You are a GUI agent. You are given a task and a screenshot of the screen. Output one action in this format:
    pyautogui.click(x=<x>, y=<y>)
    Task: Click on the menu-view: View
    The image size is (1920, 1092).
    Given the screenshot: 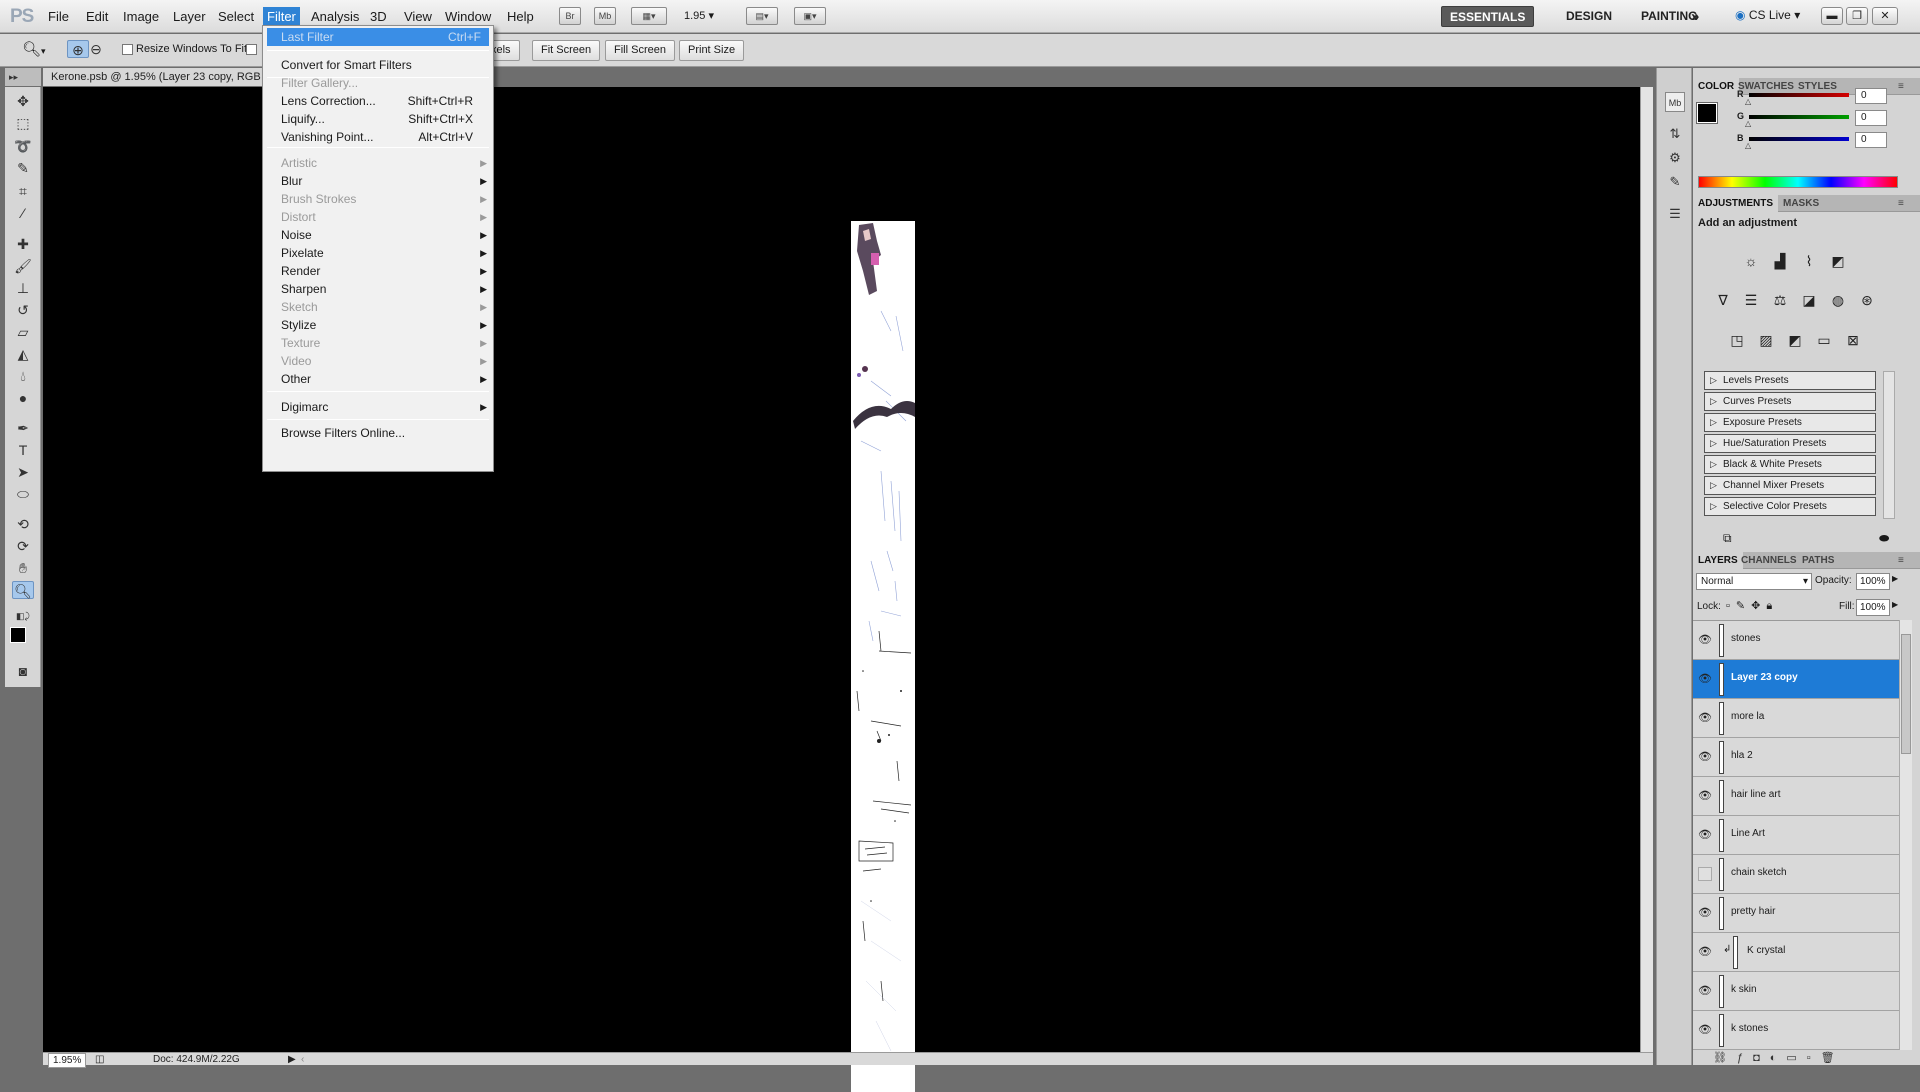 What is the action you would take?
    pyautogui.click(x=418, y=17)
    